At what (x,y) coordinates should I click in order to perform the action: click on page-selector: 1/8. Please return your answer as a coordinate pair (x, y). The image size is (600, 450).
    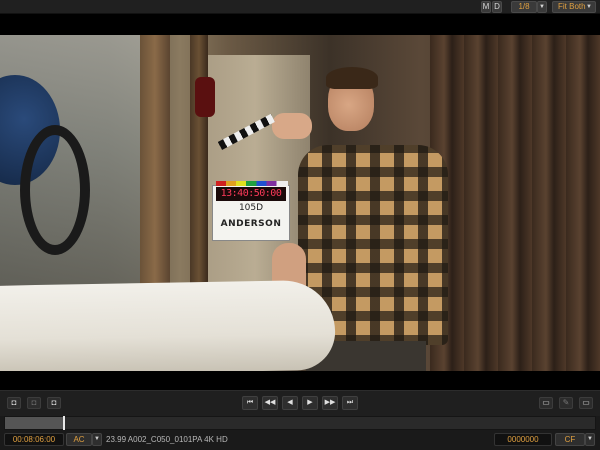
    Looking at the image, I should click on (524, 7).